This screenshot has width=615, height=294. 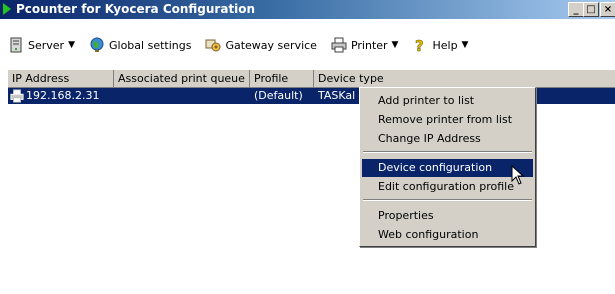 I want to click on row-ip-address: 192.168.2.31, so click(x=63, y=95).